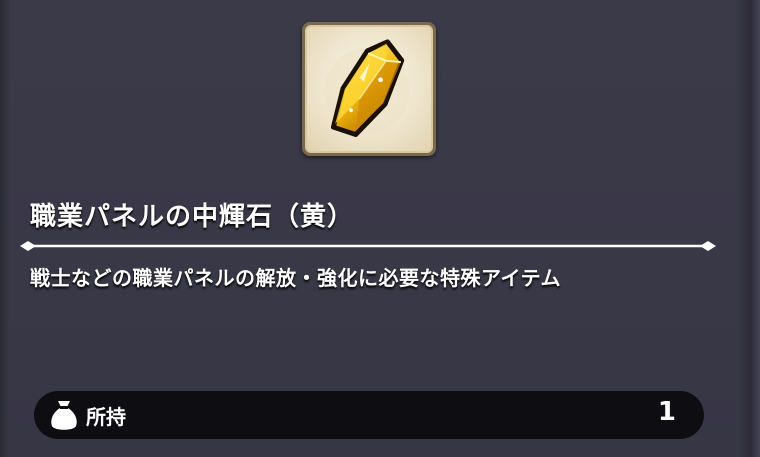 Image resolution: width=760 pixels, height=457 pixels. What do you see at coordinates (5, 228) in the screenshot?
I see `panel-left-edge` at bounding box center [5, 228].